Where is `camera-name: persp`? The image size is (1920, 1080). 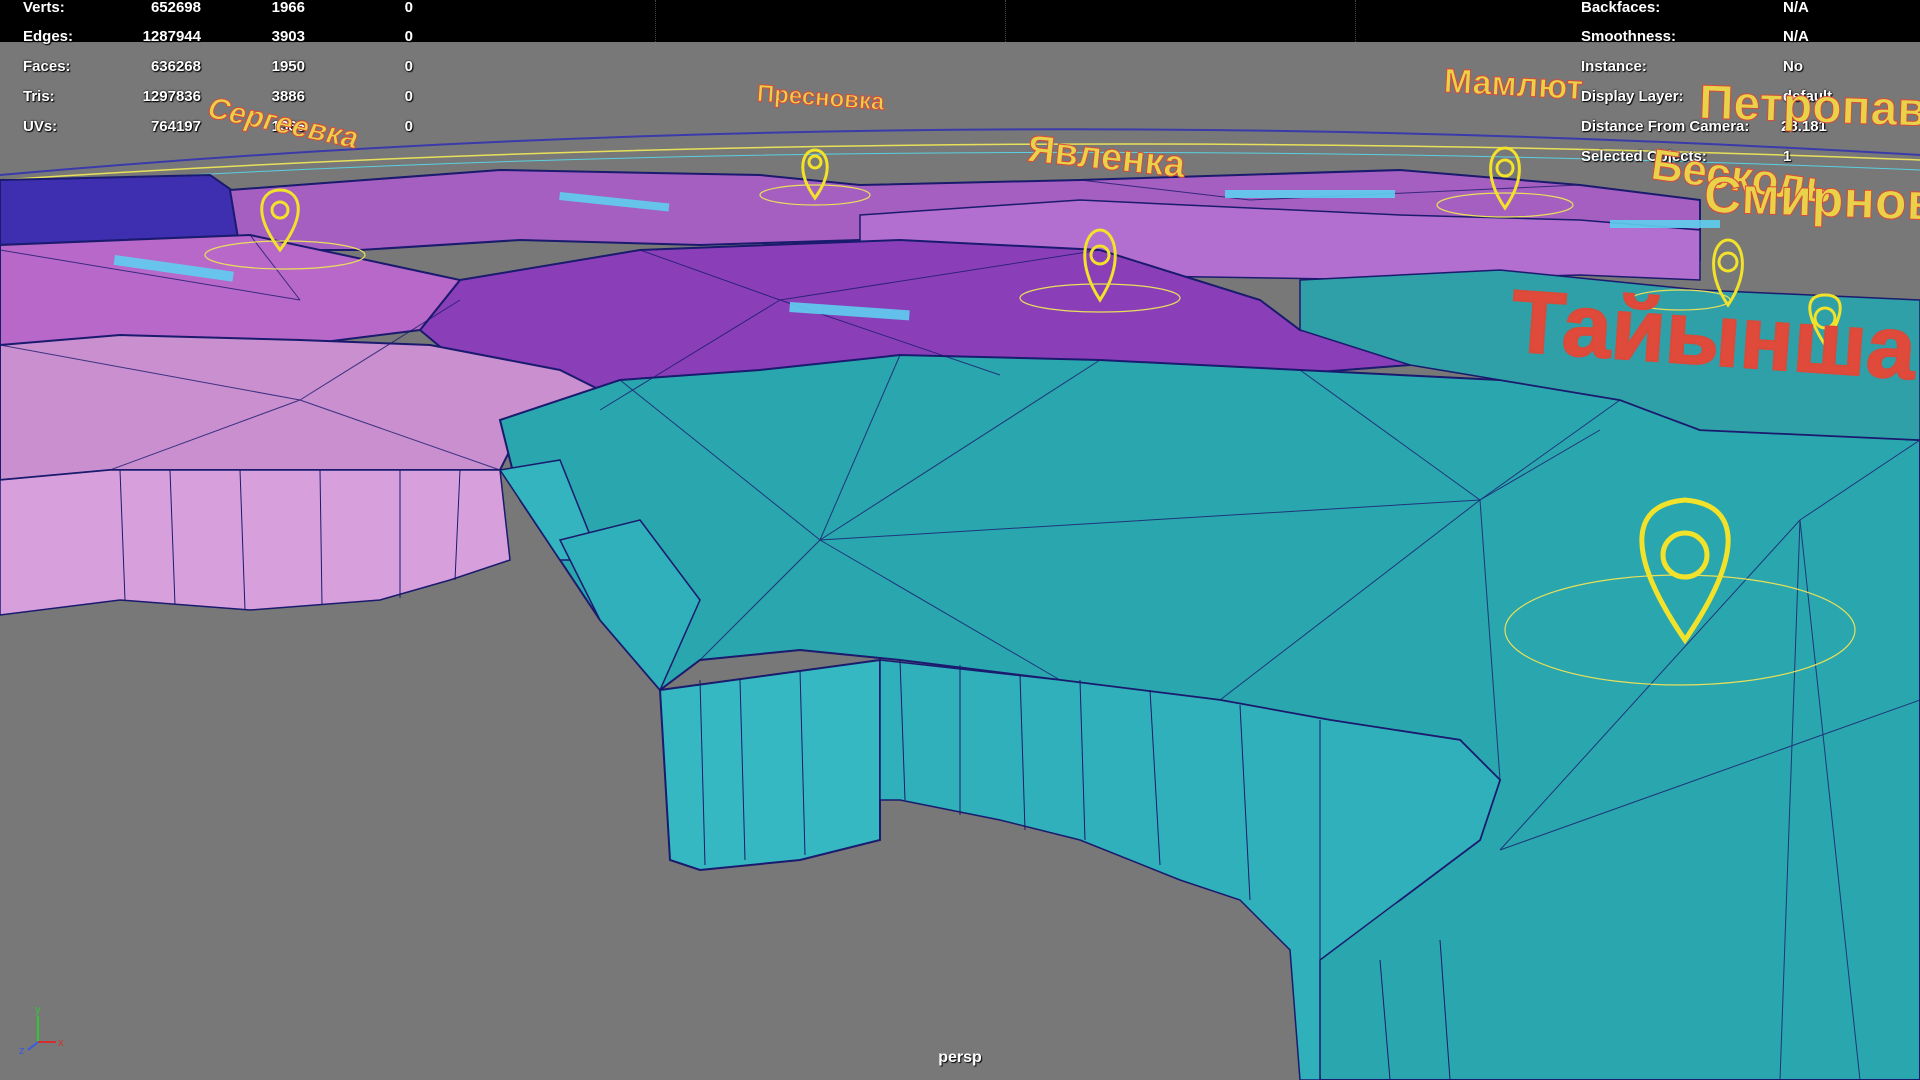 camera-name: persp is located at coordinates (960, 1057).